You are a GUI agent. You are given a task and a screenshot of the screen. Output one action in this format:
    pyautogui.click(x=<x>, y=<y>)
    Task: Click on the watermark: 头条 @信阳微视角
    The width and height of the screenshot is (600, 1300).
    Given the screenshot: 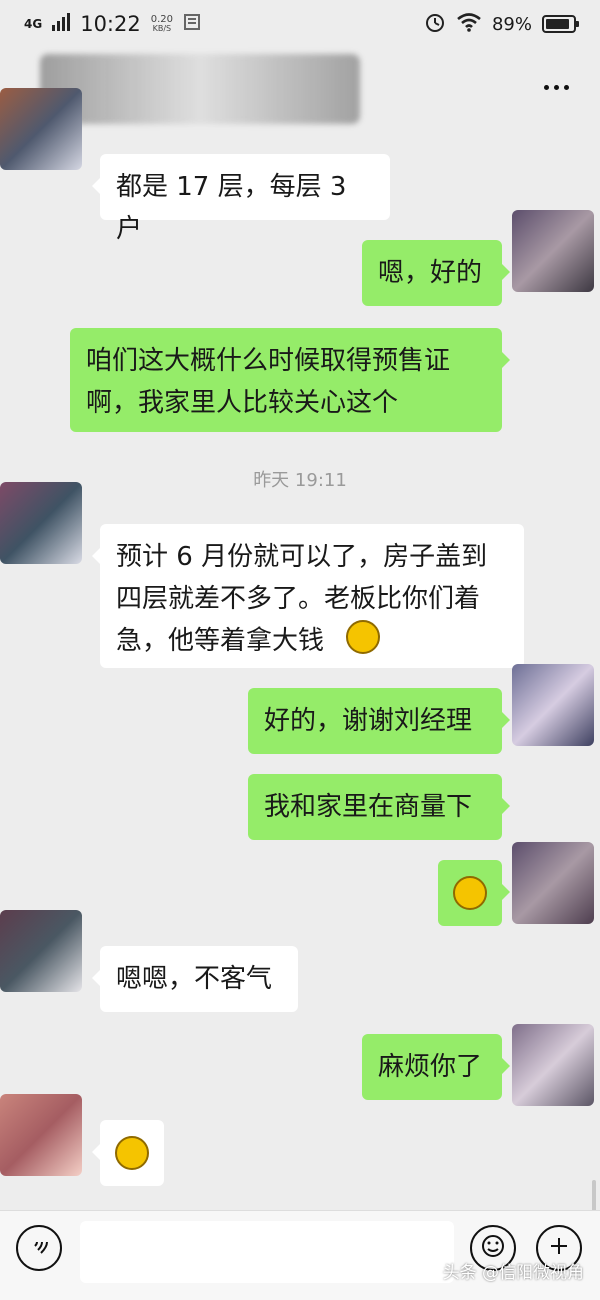 What is the action you would take?
    pyautogui.click(x=513, y=1273)
    